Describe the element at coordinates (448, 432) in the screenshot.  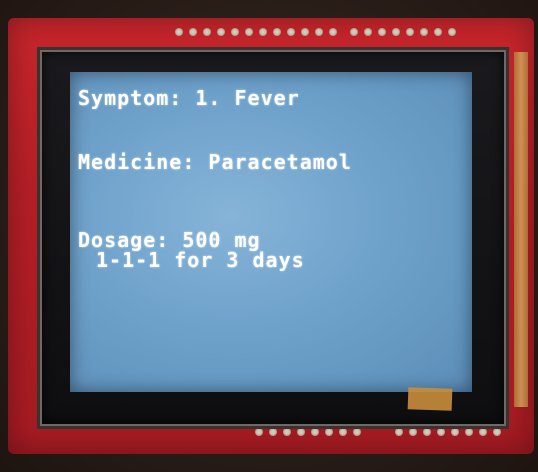
I see `header-pins-bottom-right` at that location.